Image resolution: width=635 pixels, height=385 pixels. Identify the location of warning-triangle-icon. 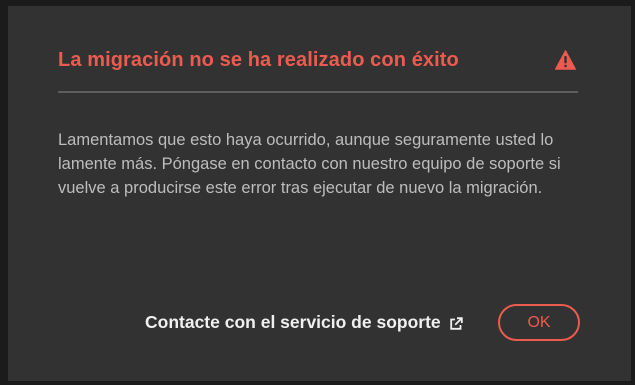
(565, 60).